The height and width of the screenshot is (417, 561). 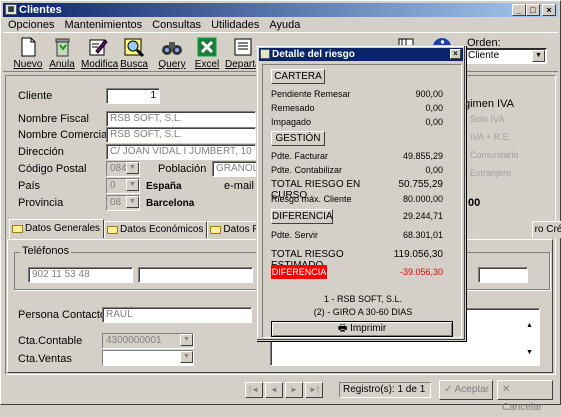 I want to click on regimen-option-comunitario: Comunitario, so click(x=494, y=155).